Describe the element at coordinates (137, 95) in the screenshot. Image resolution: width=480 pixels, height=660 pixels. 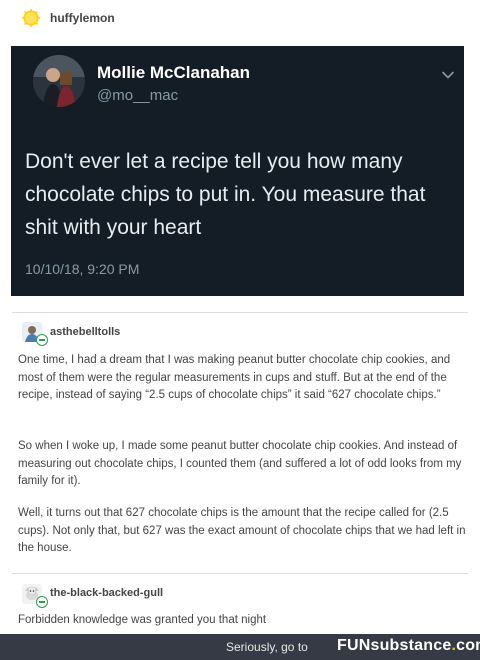
I see `tweet-author-handle: @mo__mac` at that location.